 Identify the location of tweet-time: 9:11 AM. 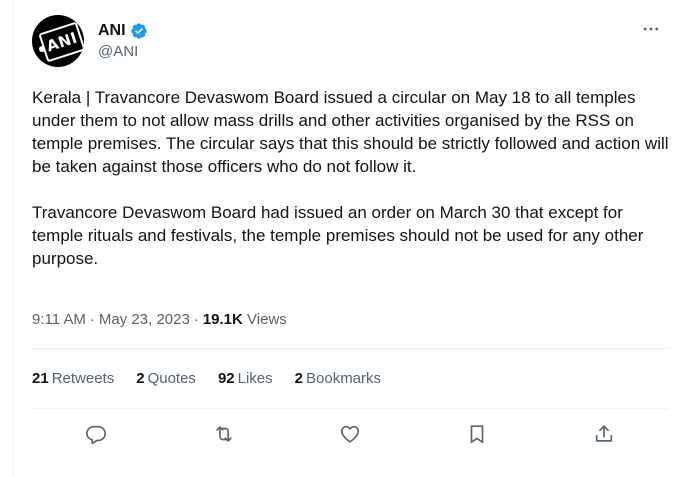
(59, 319).